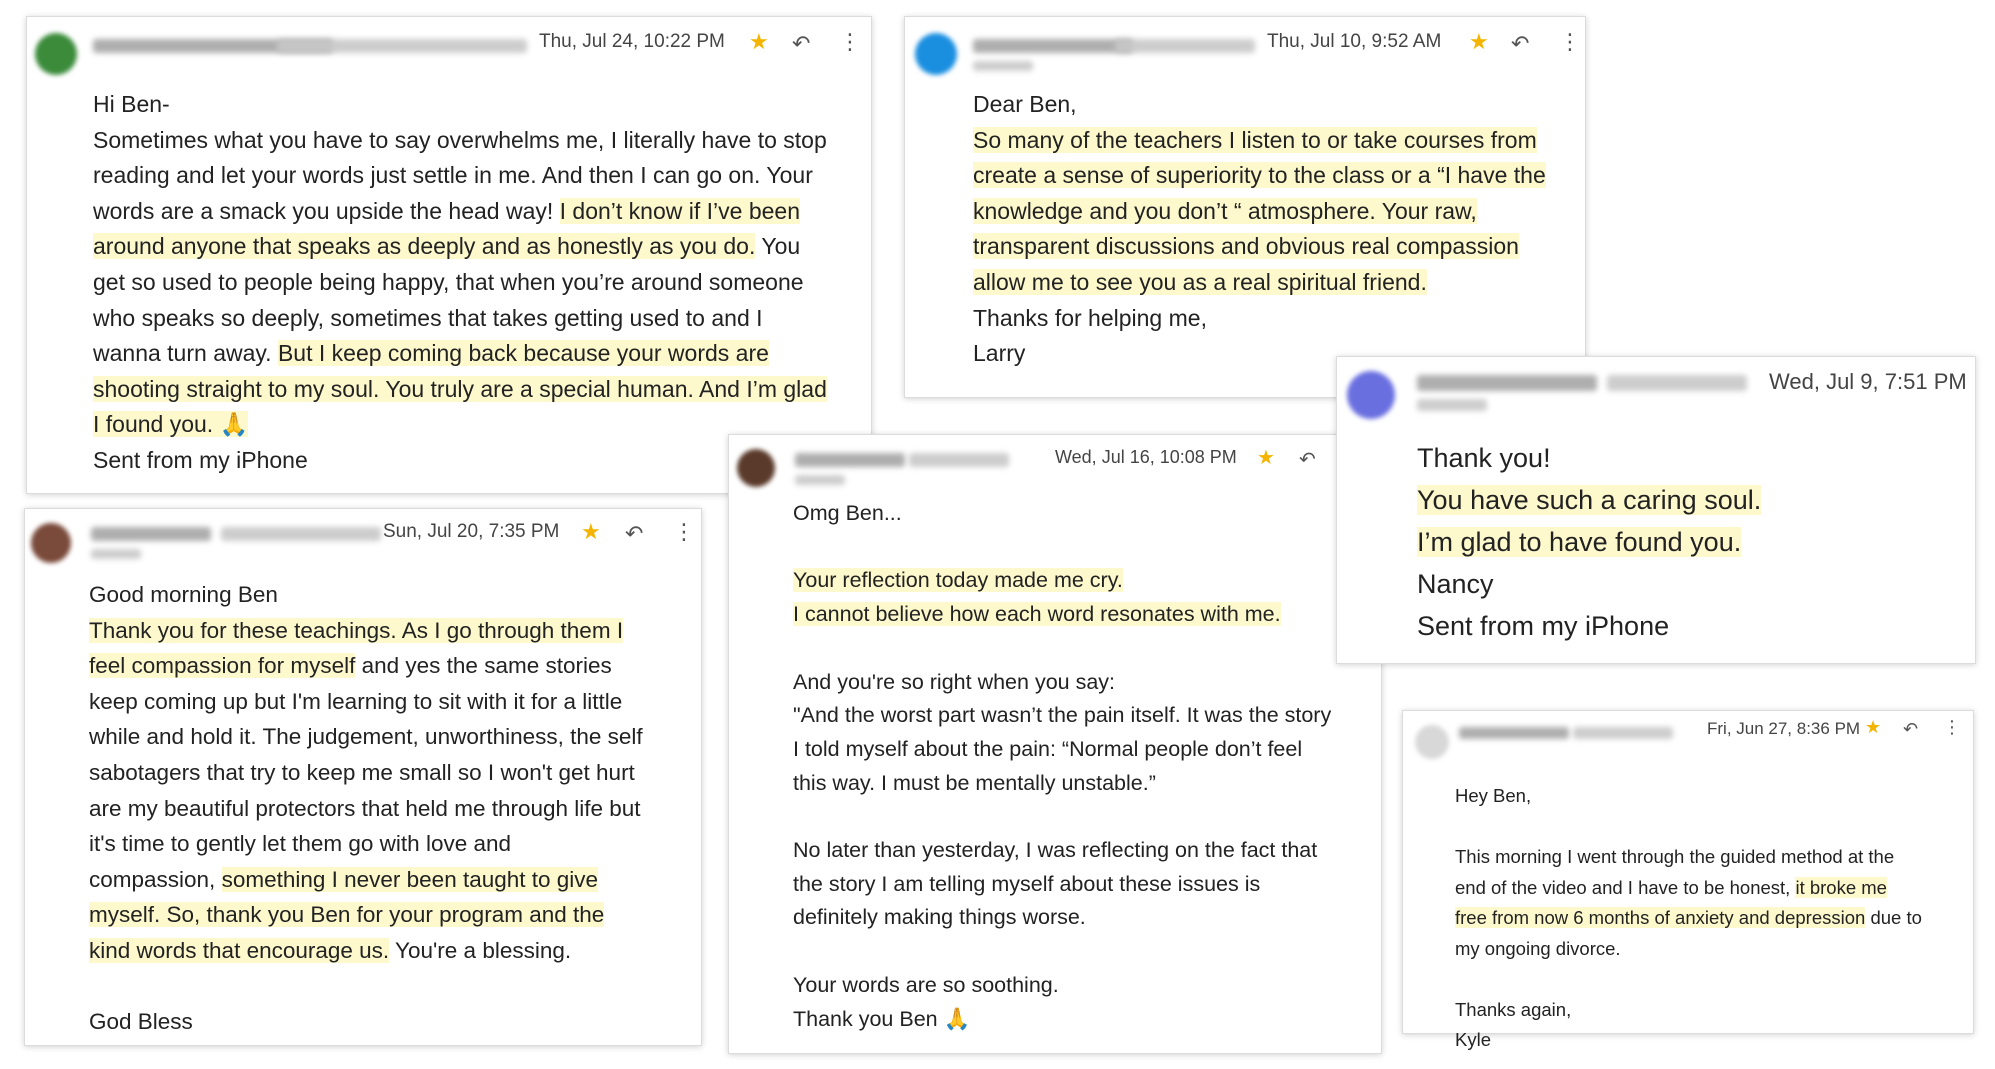 The width and height of the screenshot is (1995, 1069). I want to click on body-text: compassion,, so click(155, 879).